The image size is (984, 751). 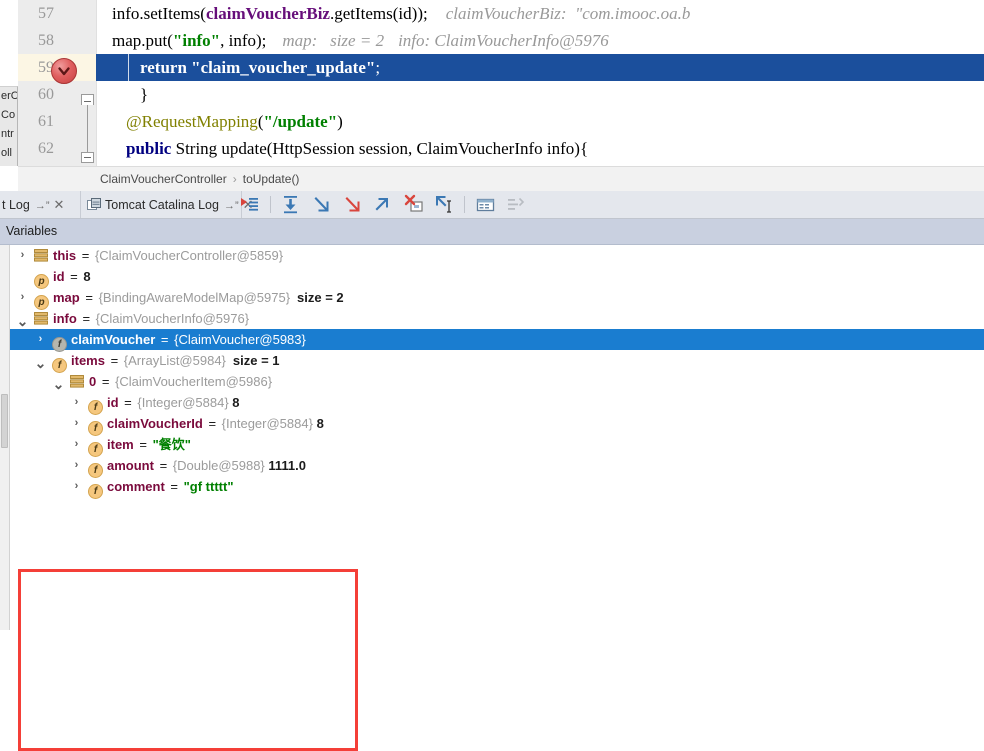 What do you see at coordinates (87, 276) in the screenshot?
I see `variable-value: 8` at bounding box center [87, 276].